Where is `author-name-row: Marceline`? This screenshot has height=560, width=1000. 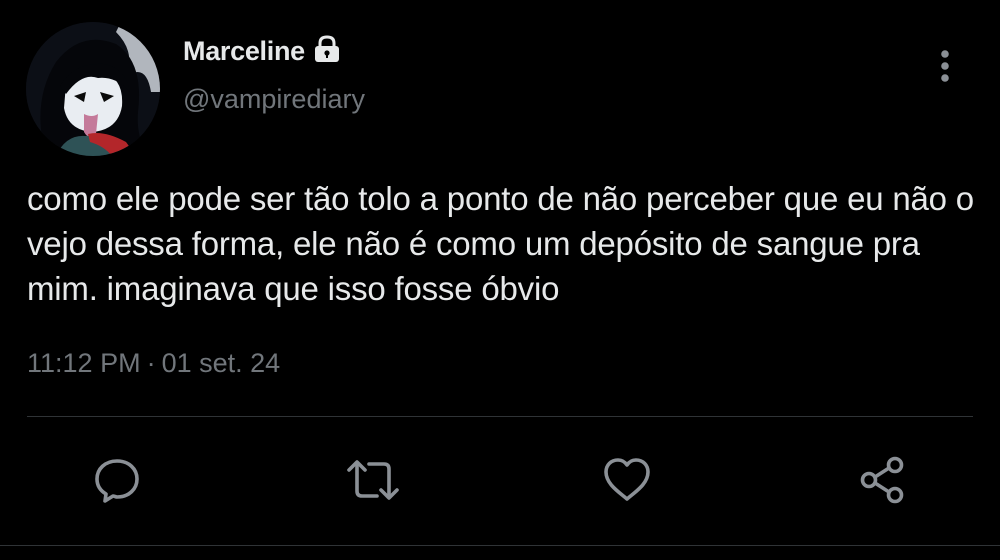 author-name-row: Marceline is located at coordinates (262, 50).